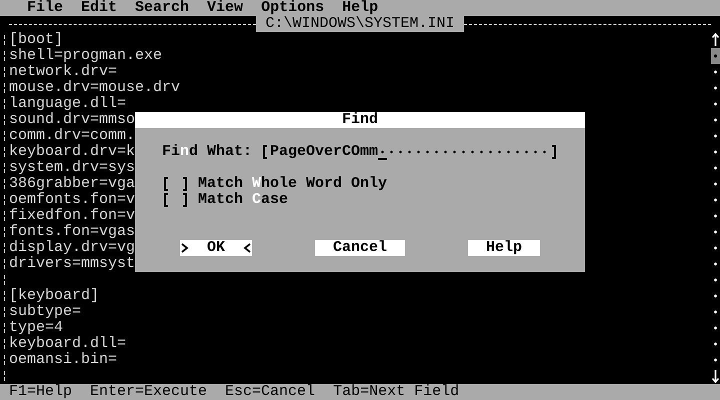  Describe the element at coordinates (208, 152) in the screenshot. I see `field-label: Find What:` at that location.